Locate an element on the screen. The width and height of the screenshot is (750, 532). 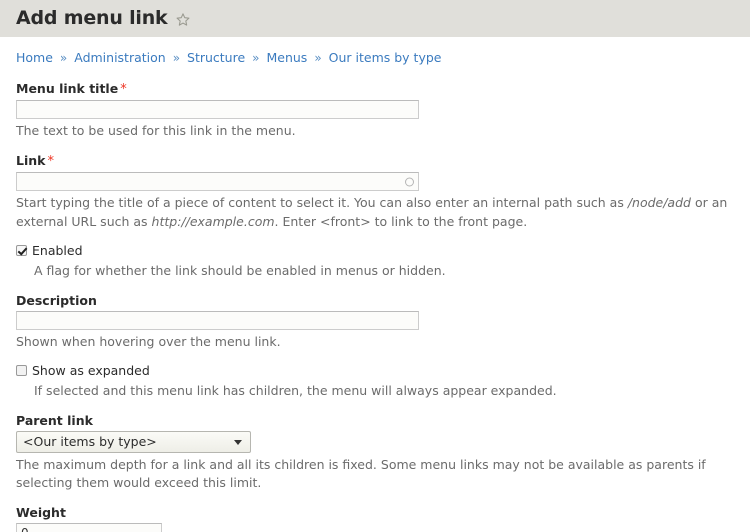
description-input is located at coordinates (217, 320).